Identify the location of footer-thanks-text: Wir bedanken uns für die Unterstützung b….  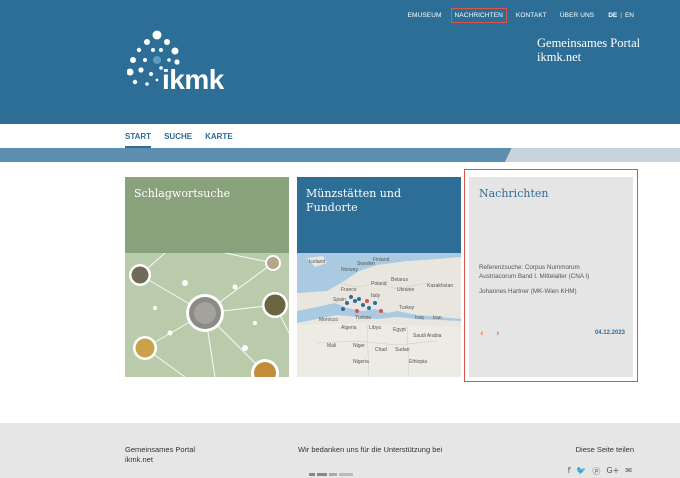
(370, 449).